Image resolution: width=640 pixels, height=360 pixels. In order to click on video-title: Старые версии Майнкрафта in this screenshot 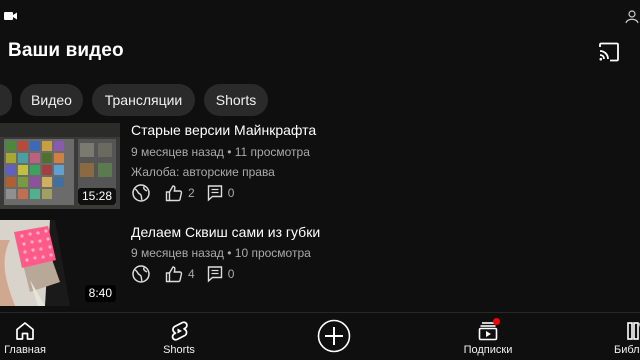, I will do `click(223, 130)`.